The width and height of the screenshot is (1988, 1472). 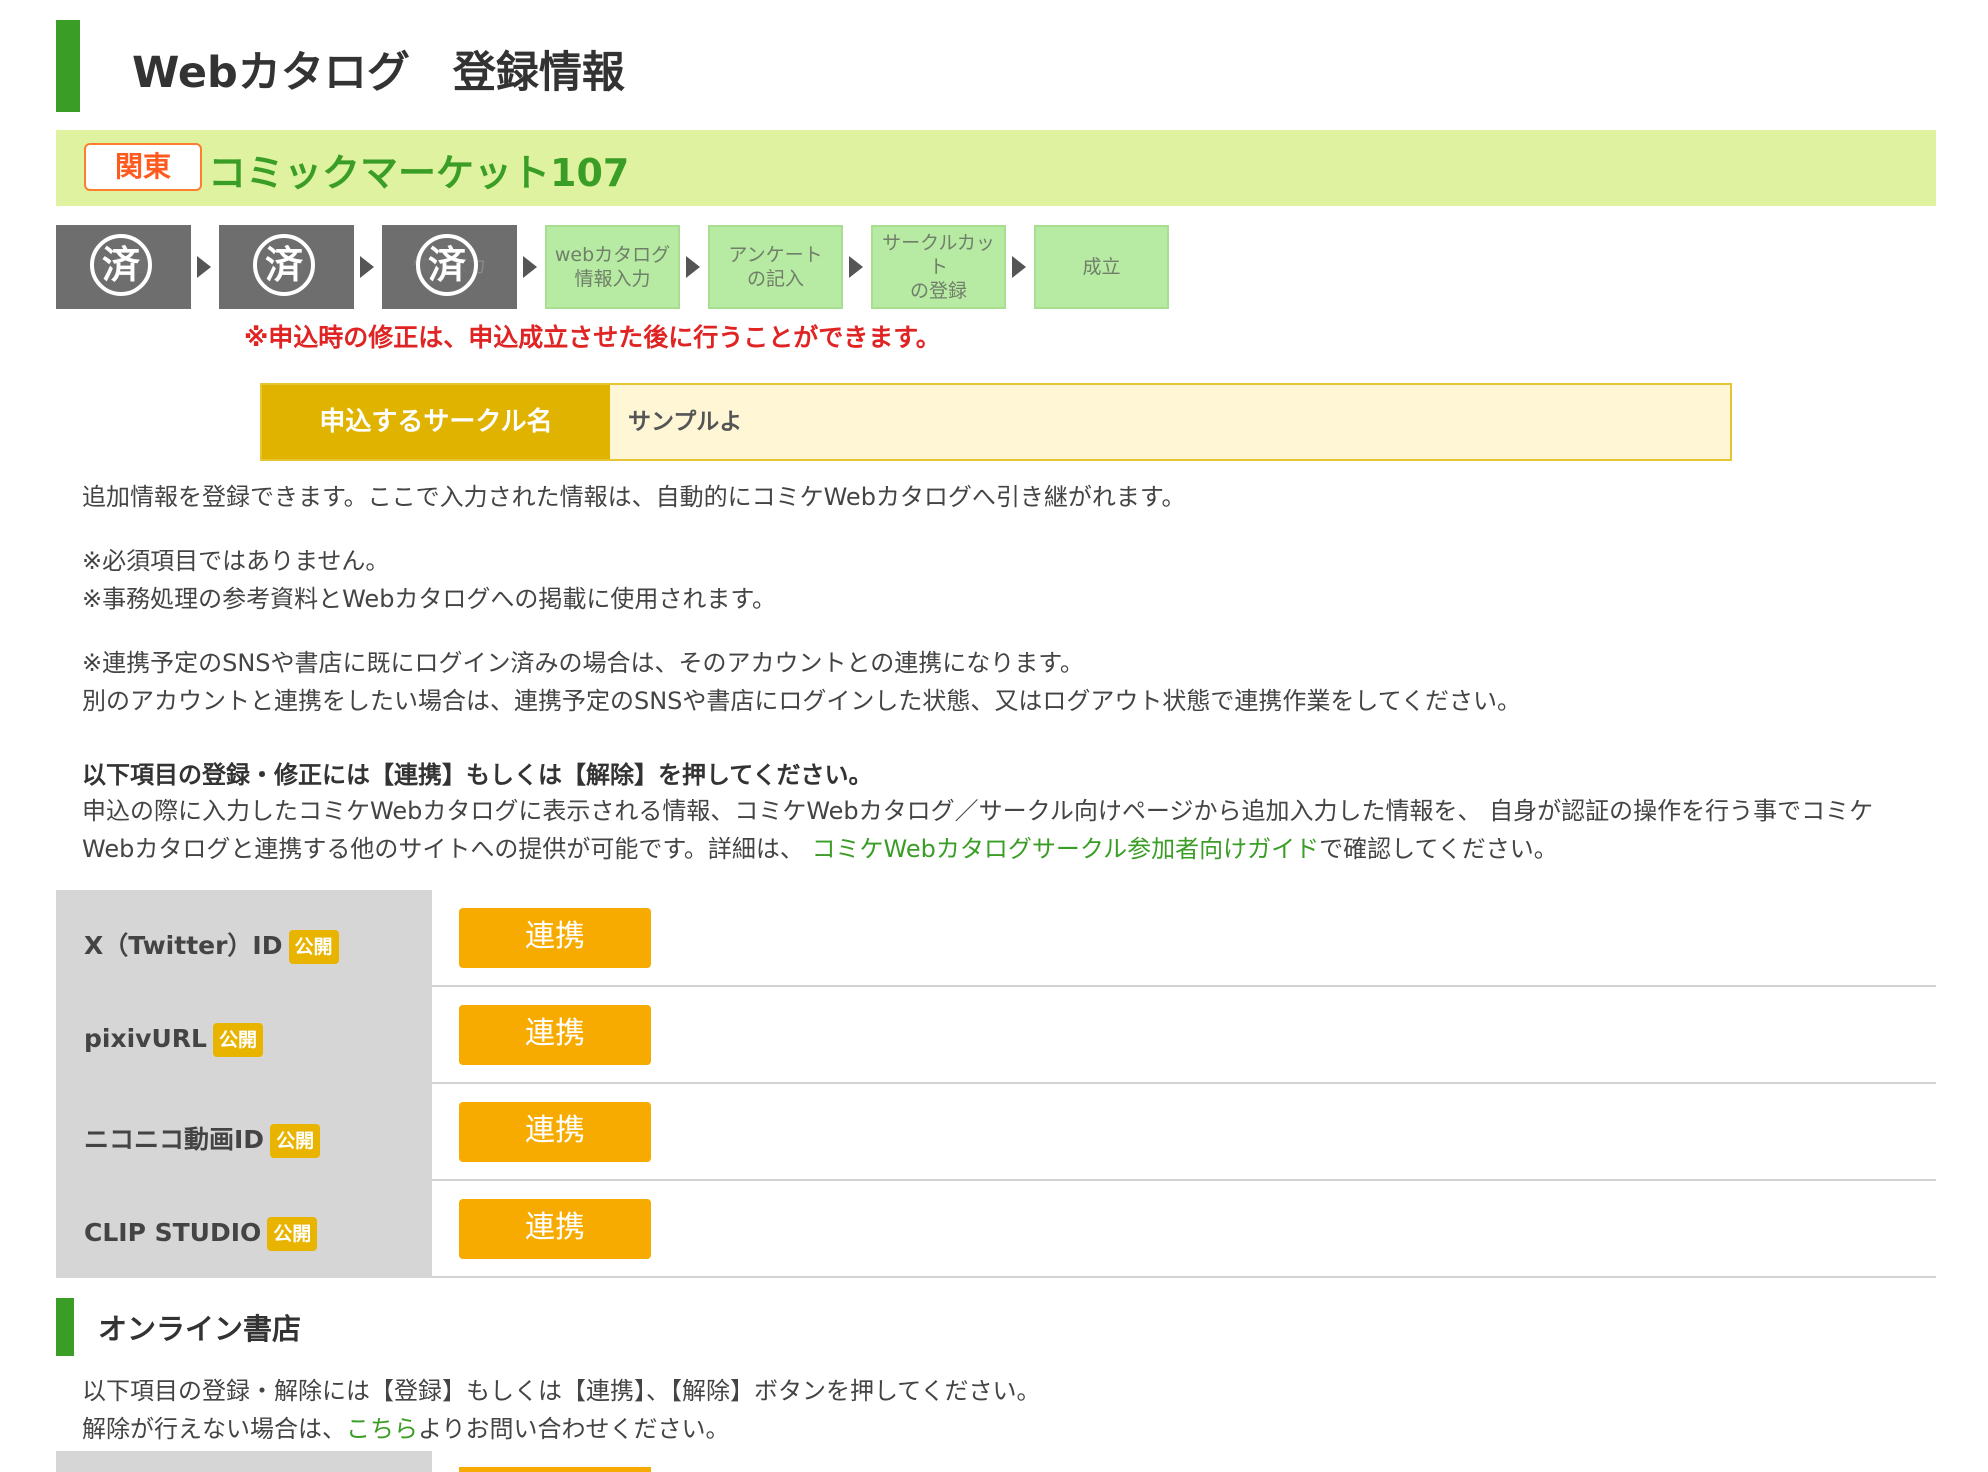 What do you see at coordinates (996, 66) in the screenshot?
I see `page-title-bar: Webカタログ 登録情報` at bounding box center [996, 66].